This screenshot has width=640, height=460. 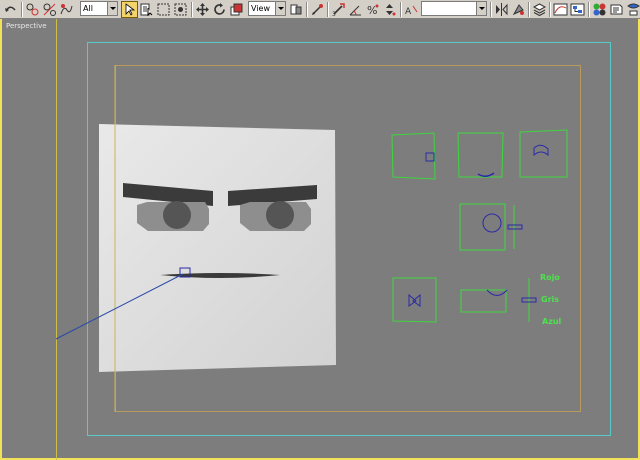 What do you see at coordinates (552, 321) in the screenshot?
I see `color-label-blue: Azul` at bounding box center [552, 321].